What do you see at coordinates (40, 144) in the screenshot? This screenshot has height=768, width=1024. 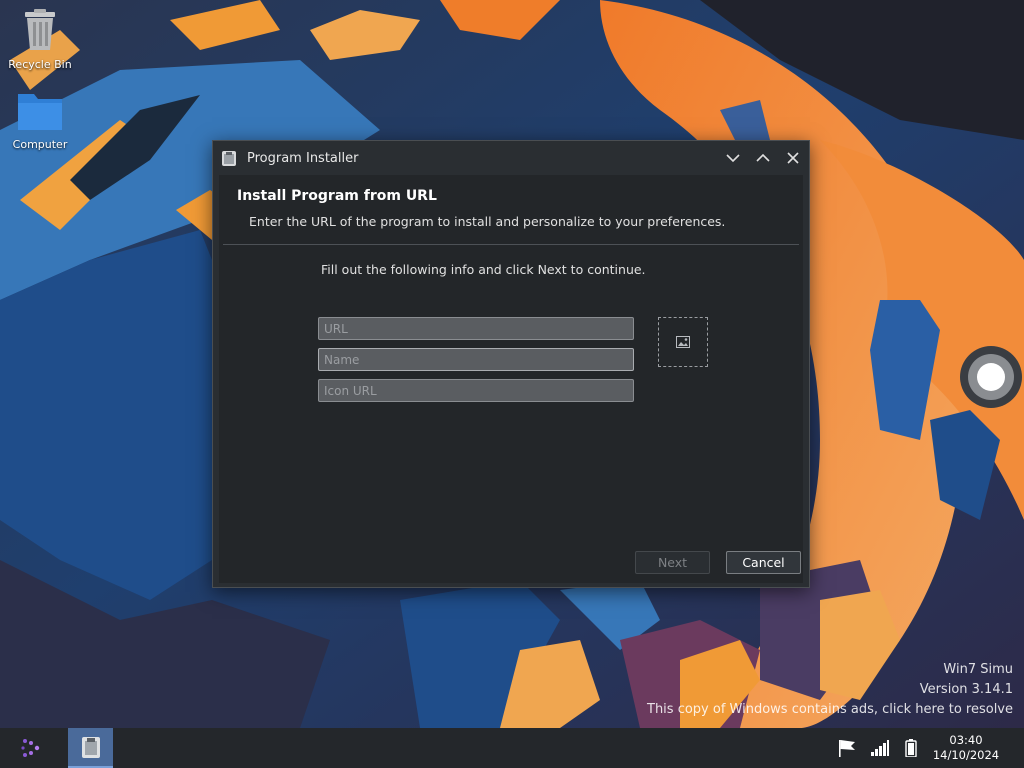 I see `desktop-icon-label: Computer` at bounding box center [40, 144].